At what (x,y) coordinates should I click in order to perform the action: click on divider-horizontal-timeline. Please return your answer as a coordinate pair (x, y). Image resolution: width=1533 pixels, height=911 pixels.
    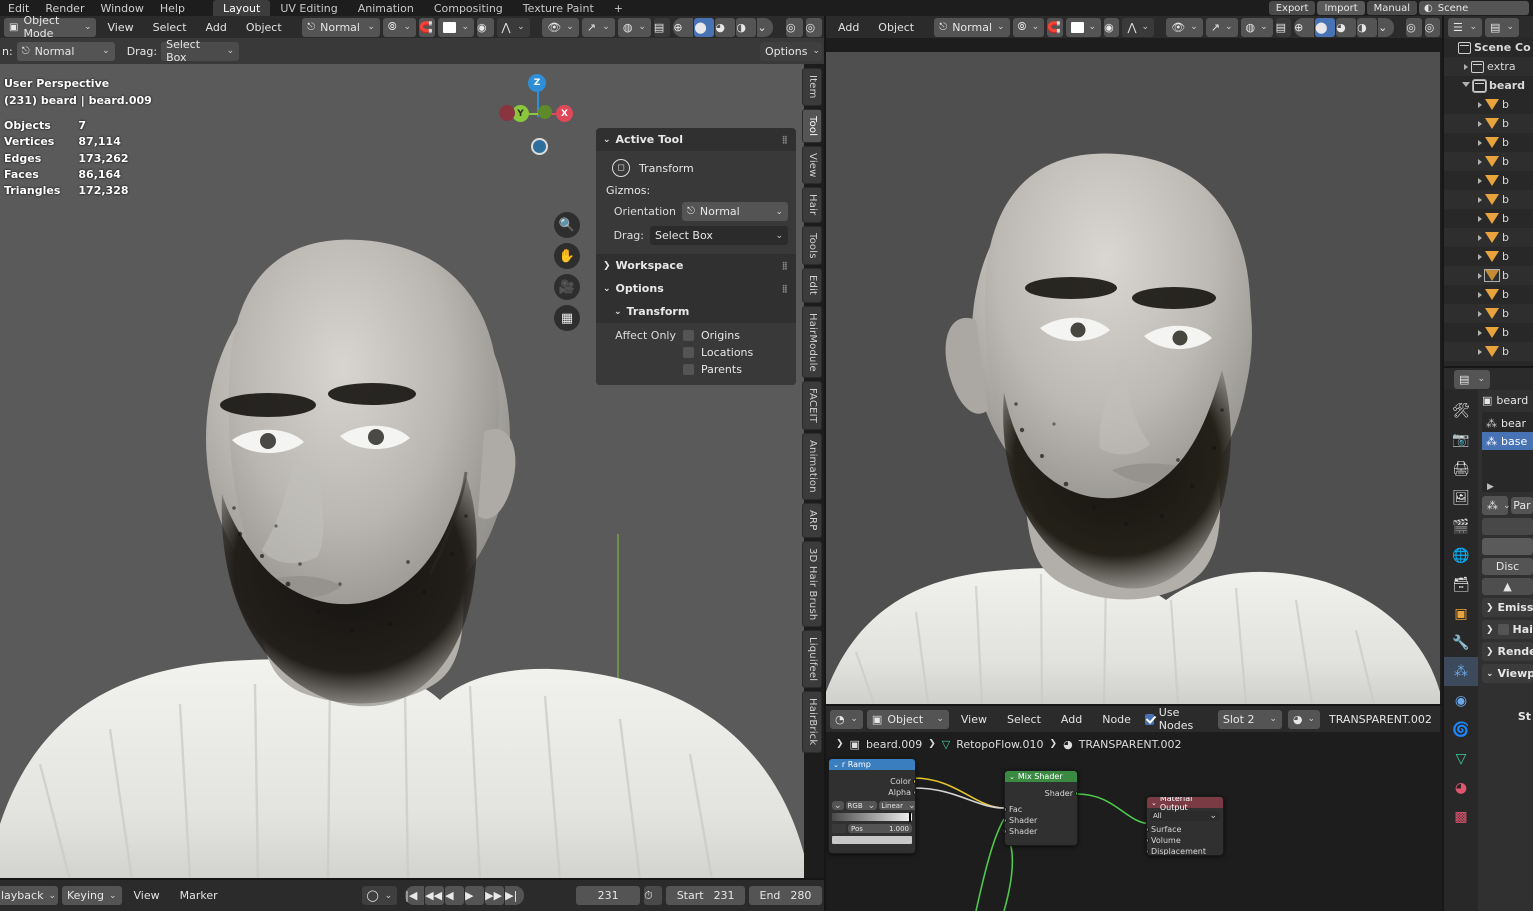
    Looking at the image, I should click on (413, 879).